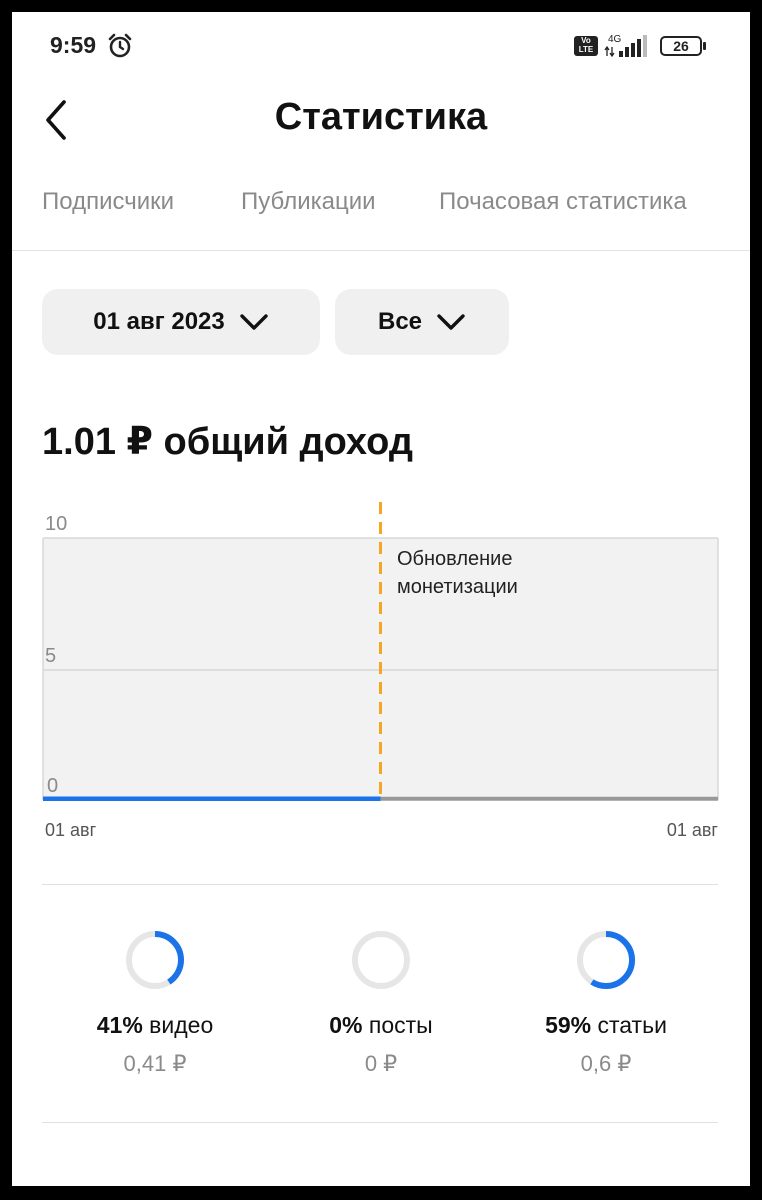 The height and width of the screenshot is (1200, 762). Describe the element at coordinates (181, 1025) in the screenshot. I see `video-label: видео` at that location.